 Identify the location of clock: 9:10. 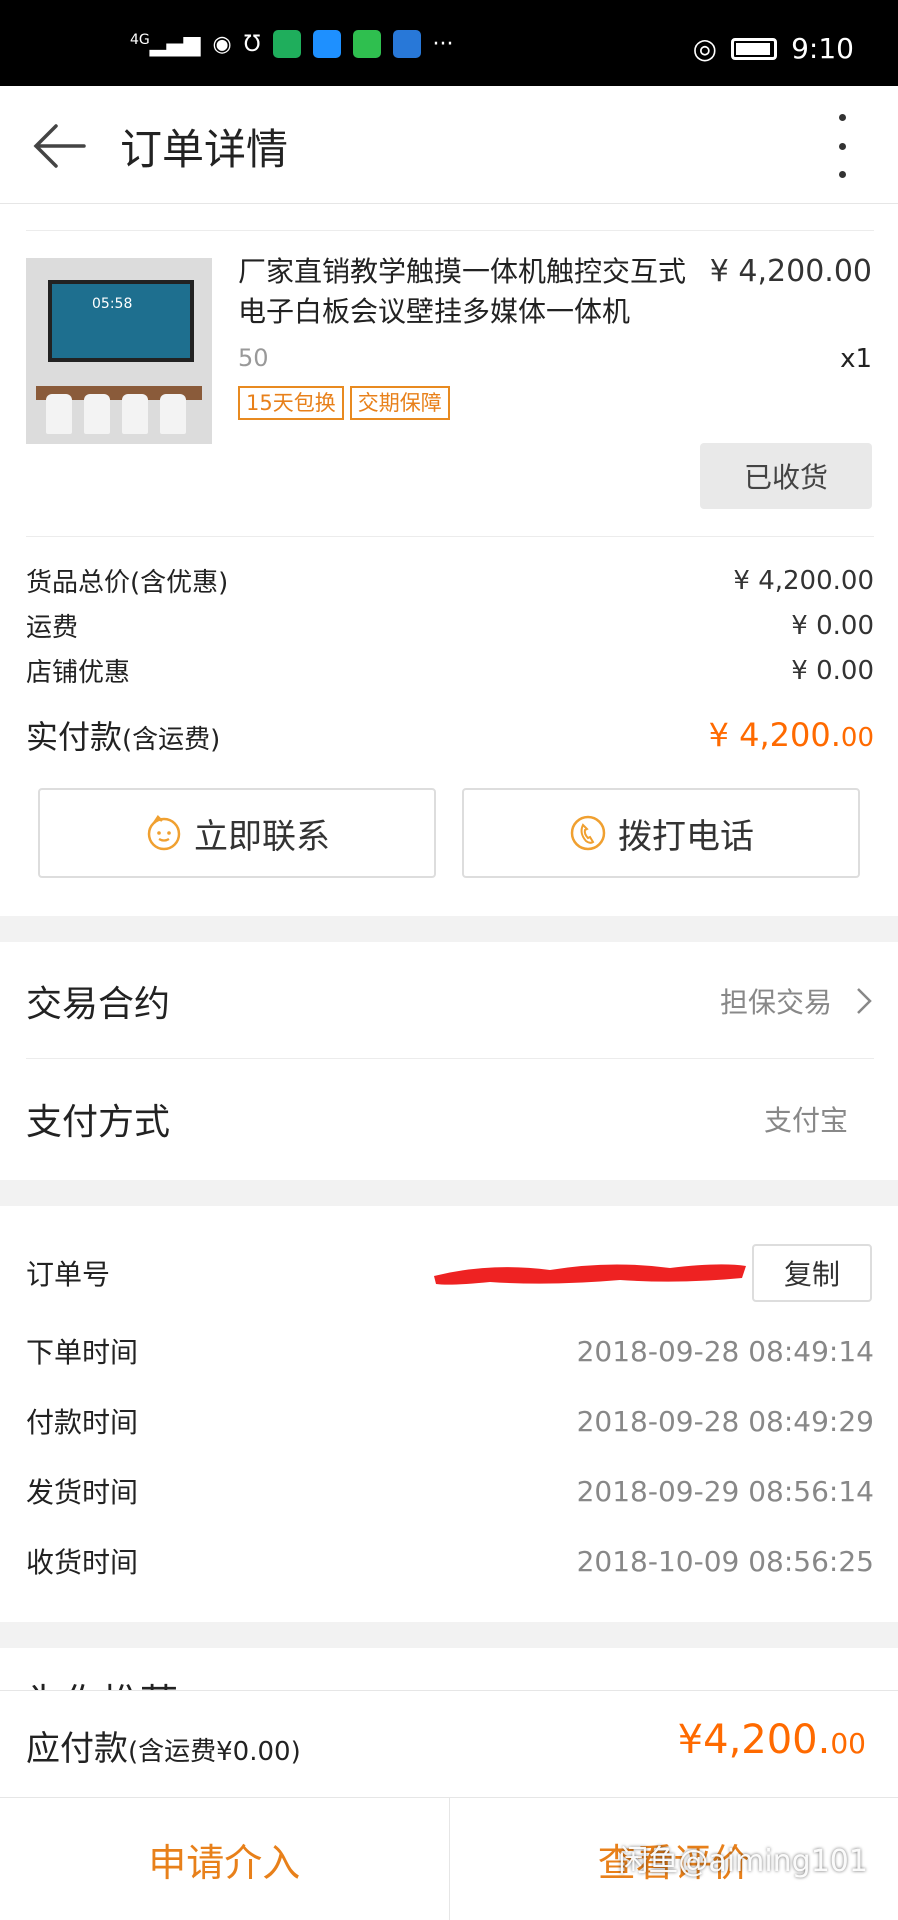
(822, 48).